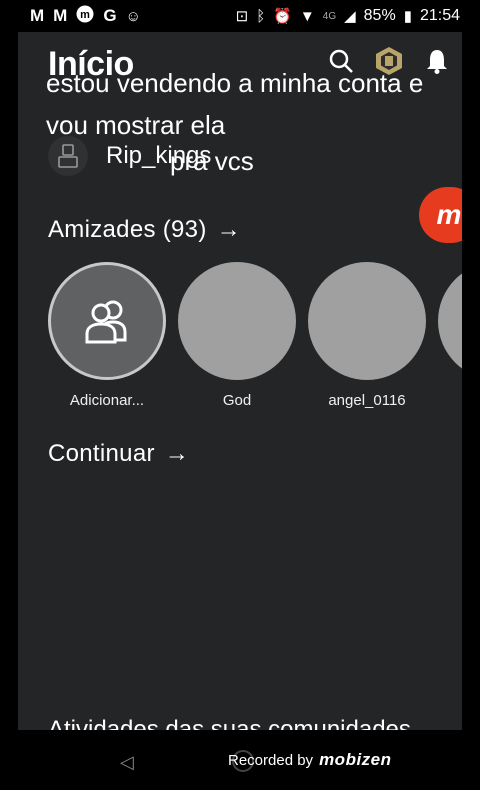  What do you see at coordinates (101, 453) in the screenshot?
I see `continue-section-title: Continuar` at bounding box center [101, 453].